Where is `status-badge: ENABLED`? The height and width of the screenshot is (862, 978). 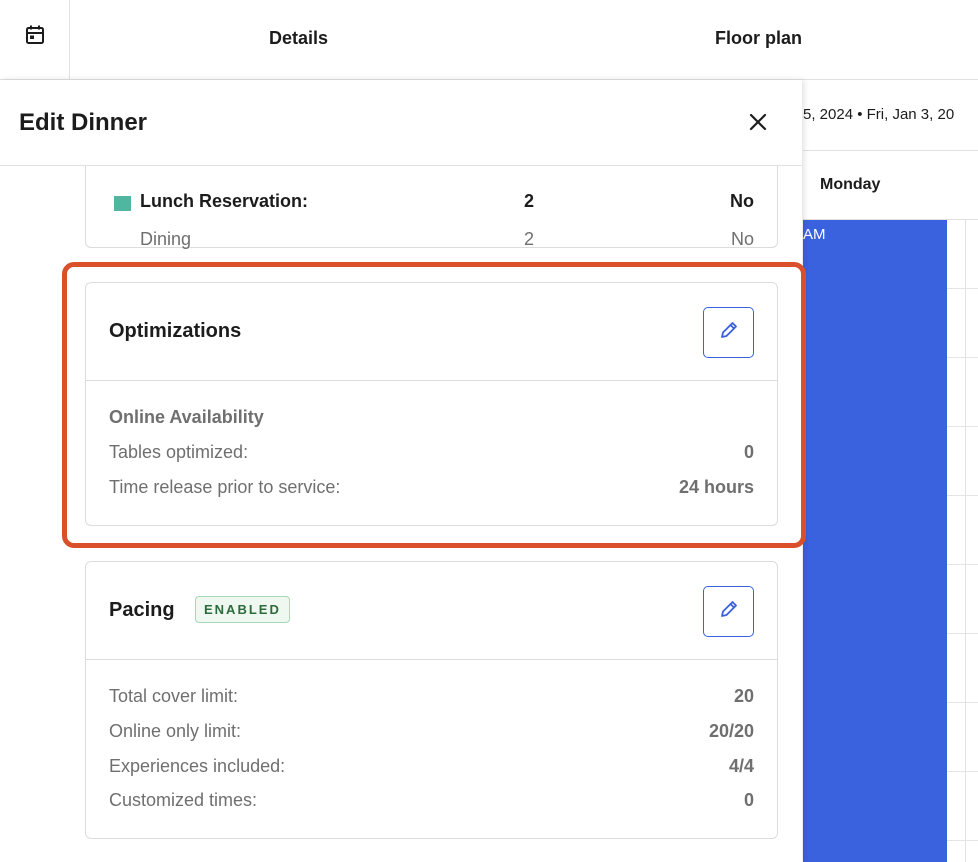 status-badge: ENABLED is located at coordinates (242, 609).